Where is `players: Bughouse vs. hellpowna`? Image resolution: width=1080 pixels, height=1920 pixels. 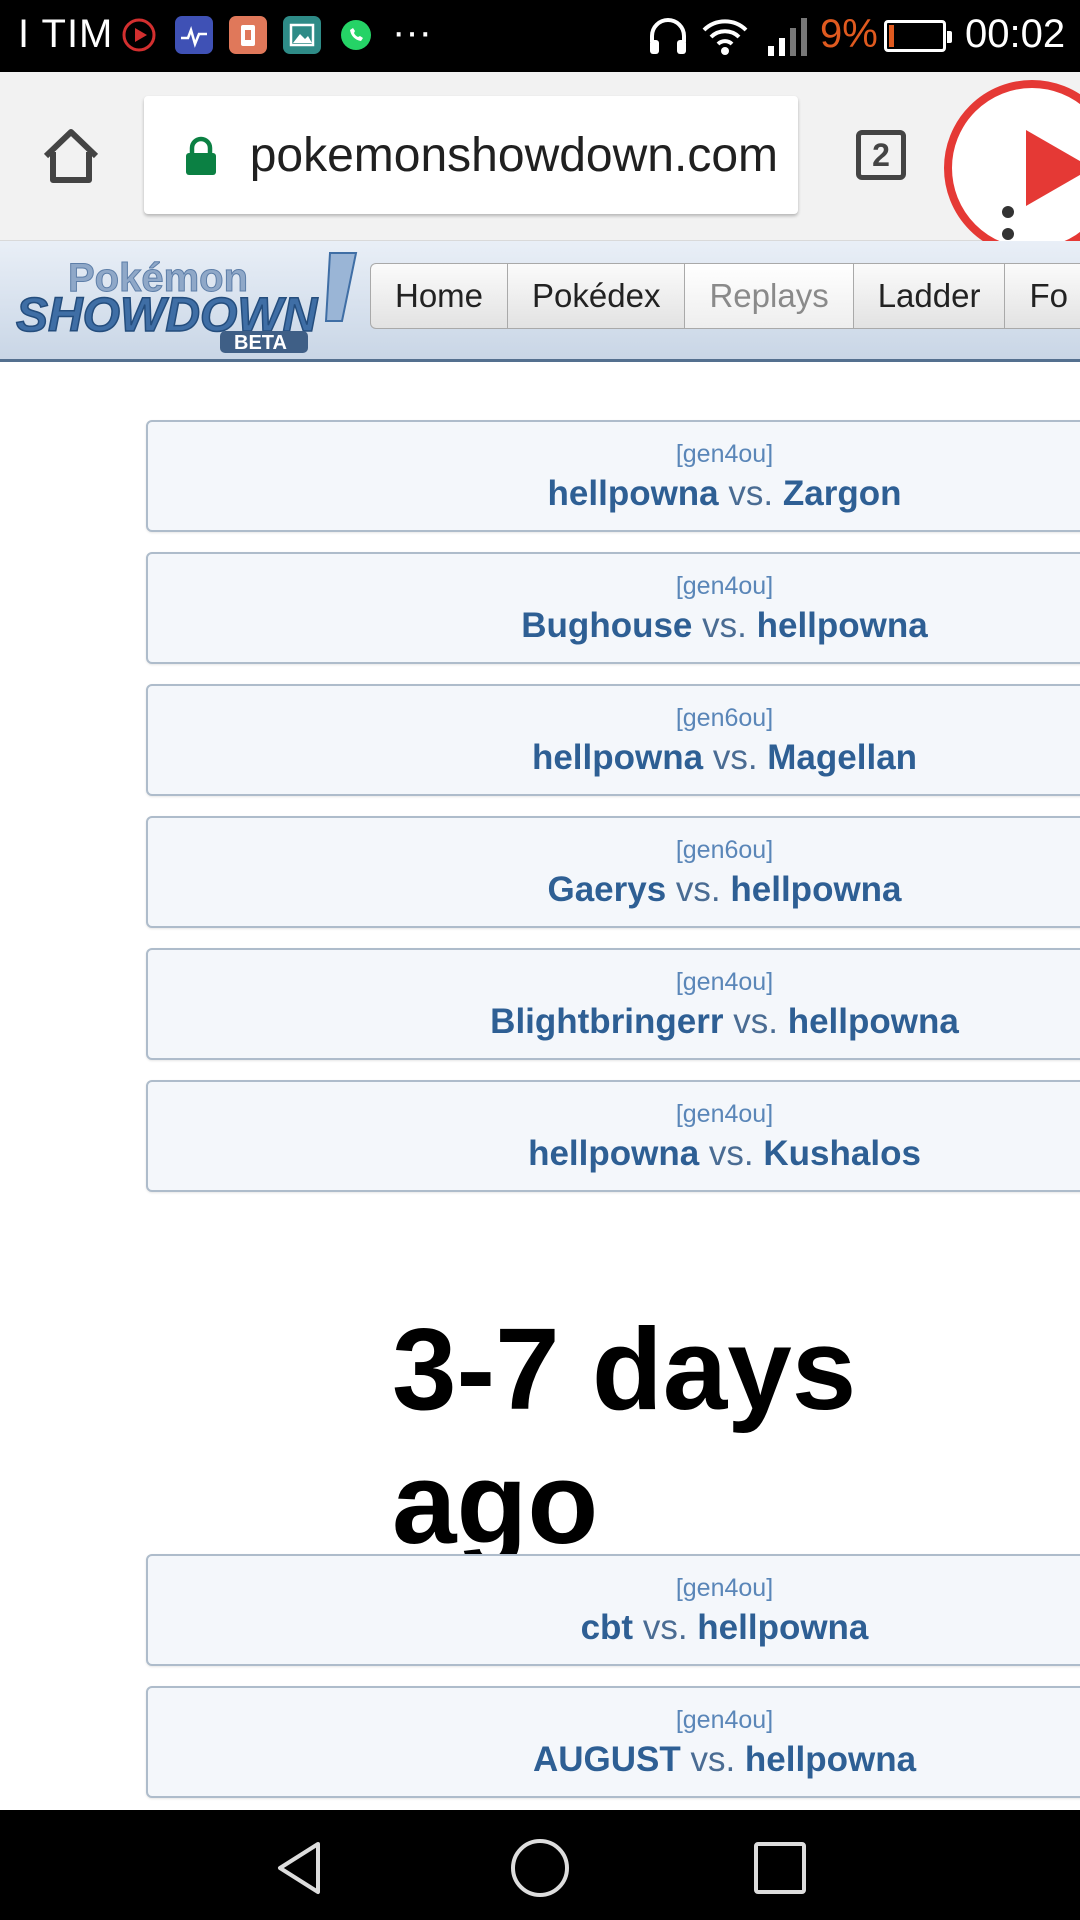
players: Bughouse vs. hellpowna is located at coordinates (614, 626).